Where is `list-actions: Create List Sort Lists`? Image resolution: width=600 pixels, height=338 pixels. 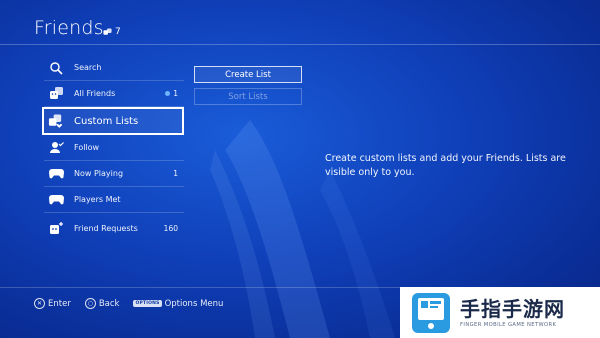 list-actions: Create List Sort Lists is located at coordinates (248, 88).